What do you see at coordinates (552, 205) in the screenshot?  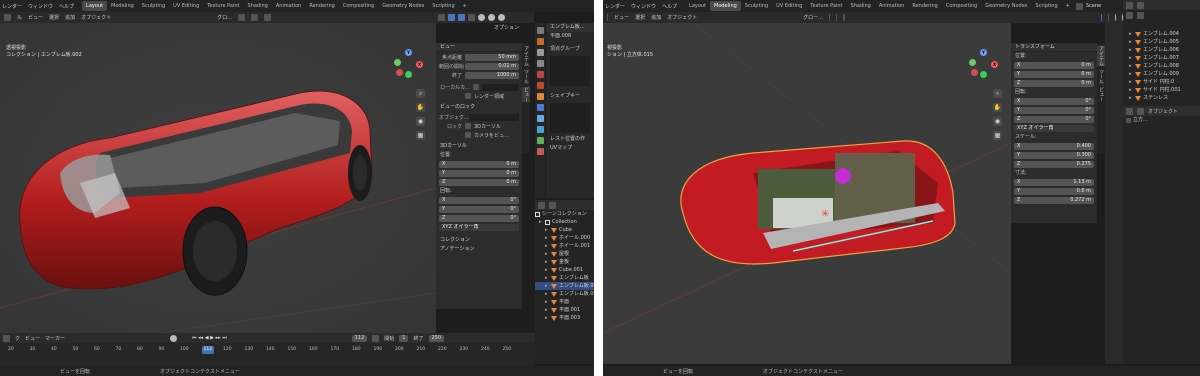 I see `outliner-filter-icon` at bounding box center [552, 205].